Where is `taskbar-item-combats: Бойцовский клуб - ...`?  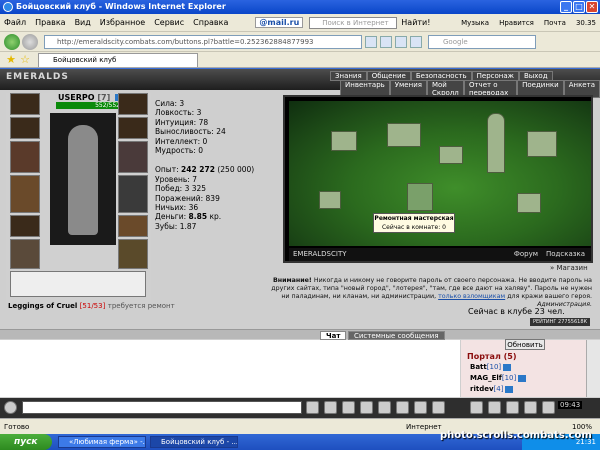
taskbar-item-combats: Бойцовский клуб - ... is located at coordinates (194, 442).